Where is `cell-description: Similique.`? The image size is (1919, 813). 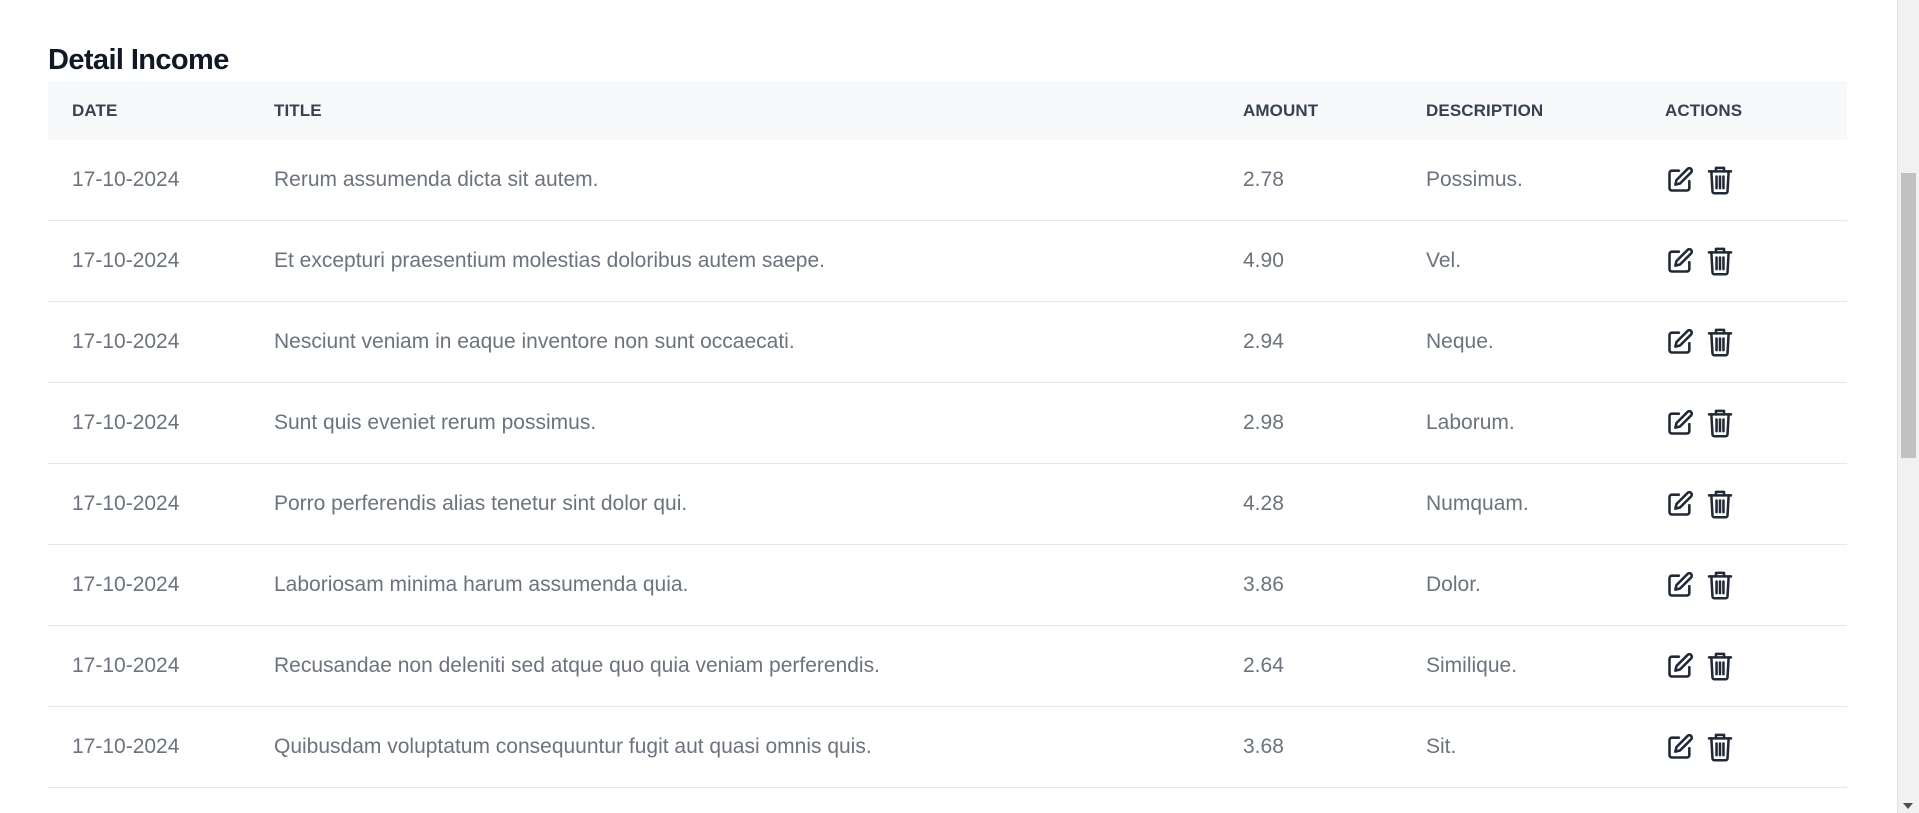
cell-description: Similique. is located at coordinates (1472, 665).